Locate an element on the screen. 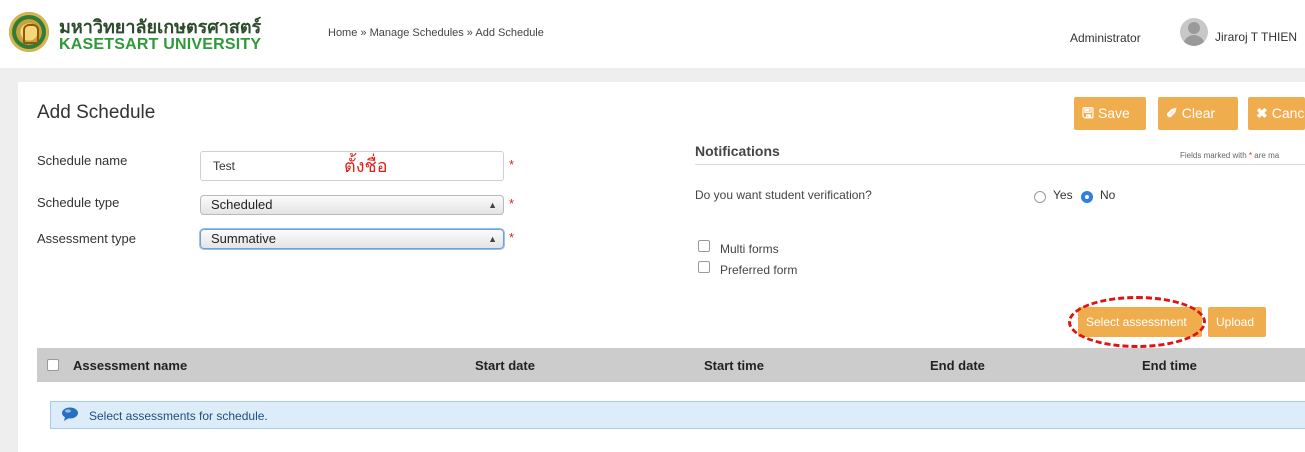  info-message: Select assessments for schedule. is located at coordinates (178, 416).